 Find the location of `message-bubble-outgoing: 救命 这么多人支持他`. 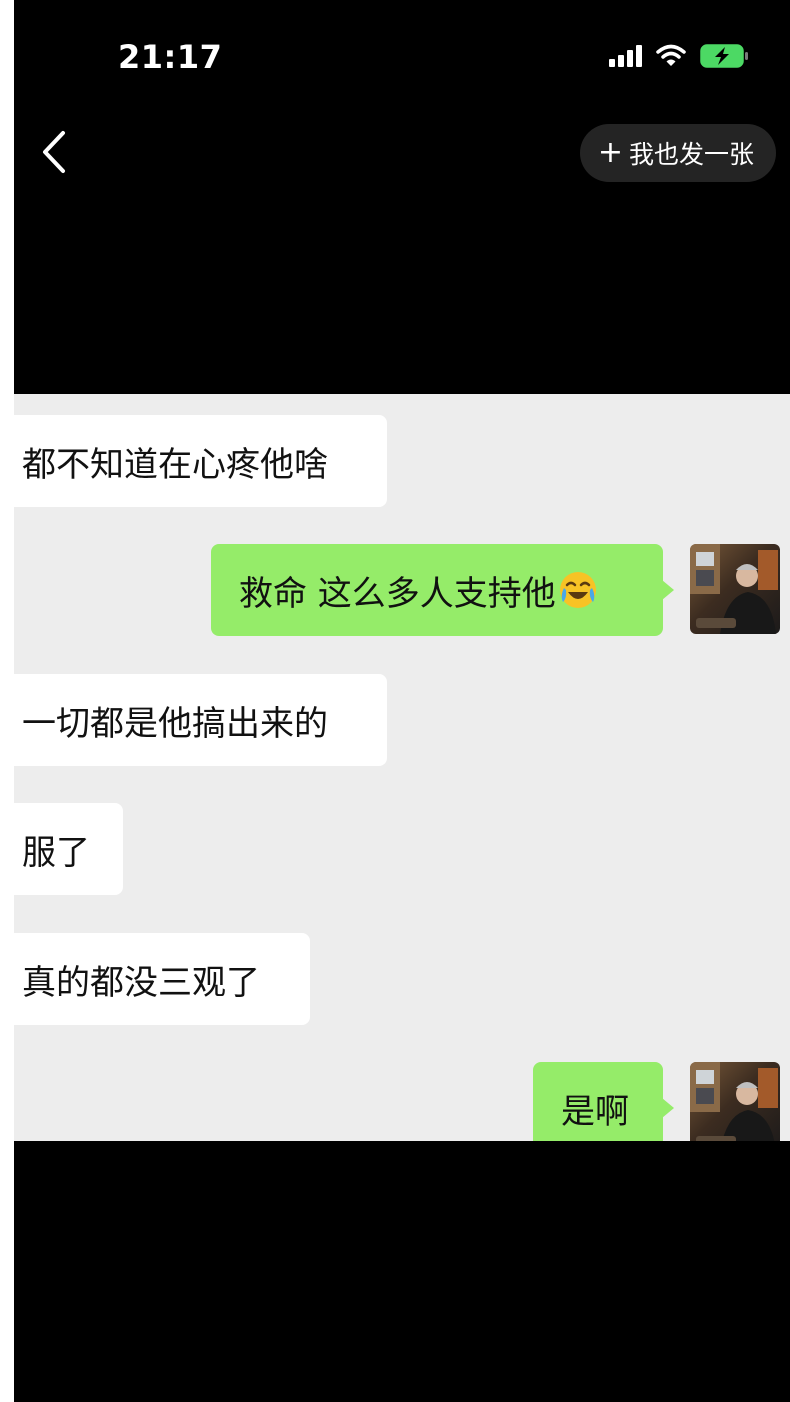

message-bubble-outgoing: 救命 这么多人支持他 is located at coordinates (442, 590).